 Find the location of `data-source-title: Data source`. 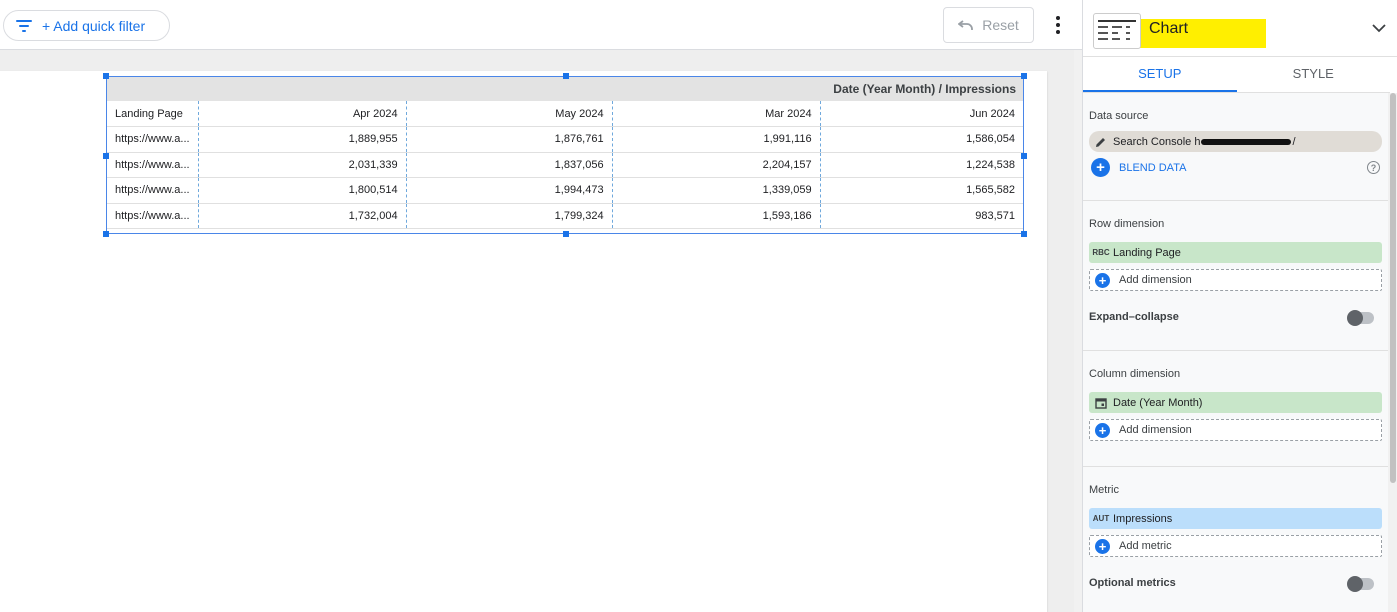

data-source-title: Data source is located at coordinates (1119, 116).